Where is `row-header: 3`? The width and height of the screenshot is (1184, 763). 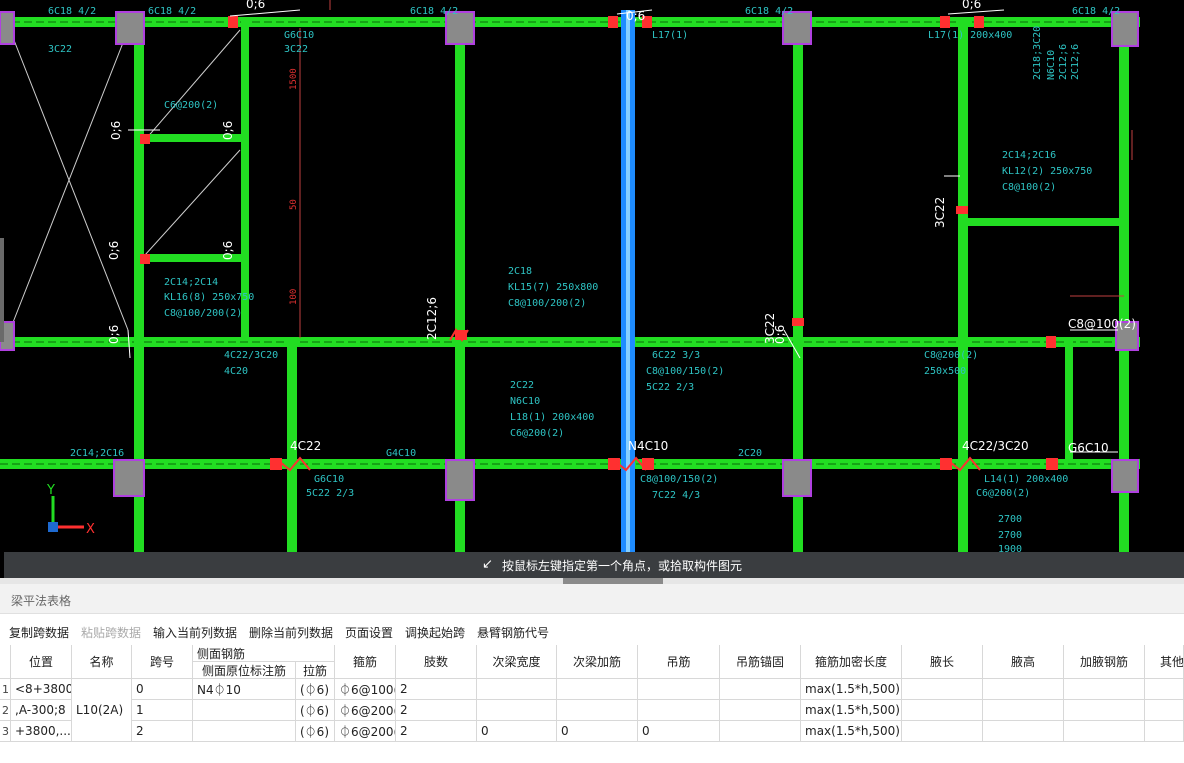
row-header: 3 is located at coordinates (5, 731).